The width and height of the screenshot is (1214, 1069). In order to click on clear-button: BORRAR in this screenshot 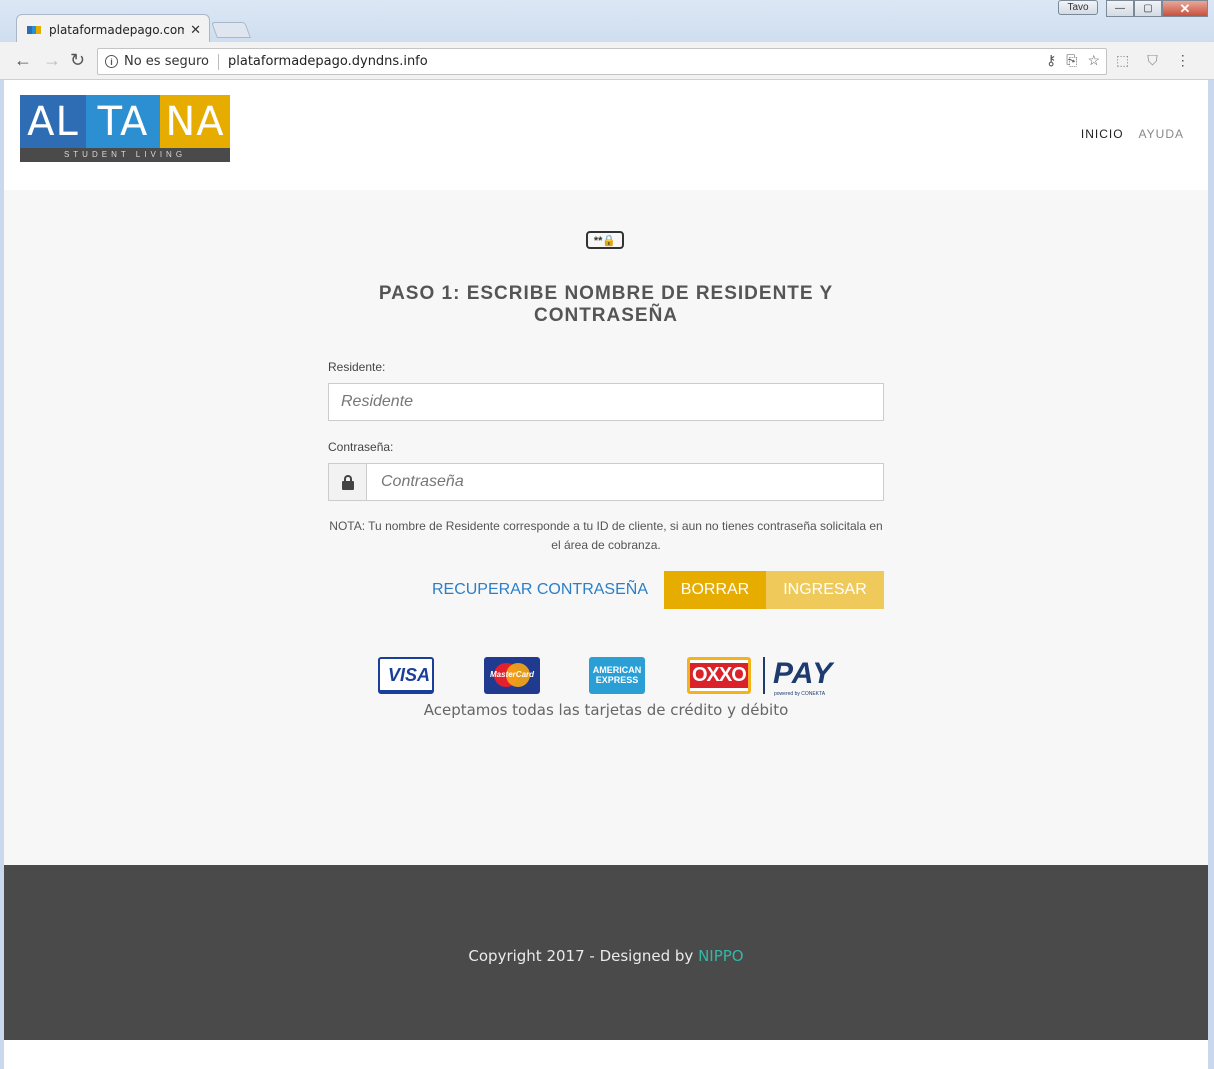, I will do `click(715, 590)`.